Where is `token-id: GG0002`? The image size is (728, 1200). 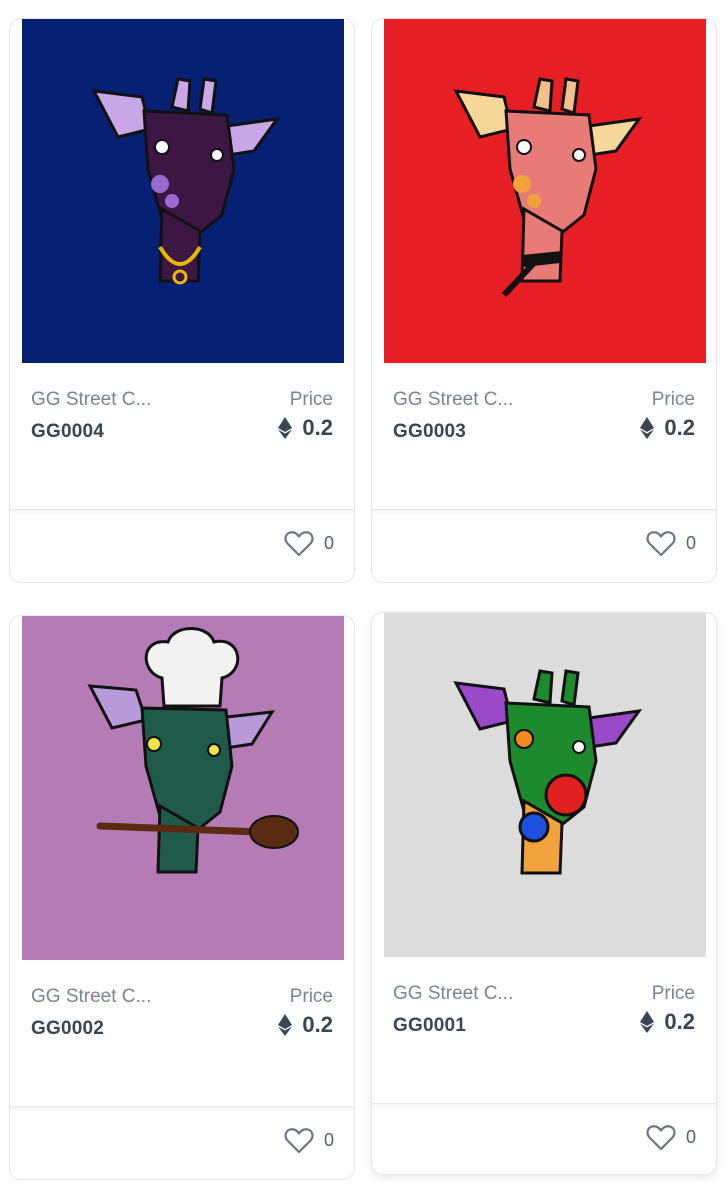 token-id: GG0002 is located at coordinates (67, 1029).